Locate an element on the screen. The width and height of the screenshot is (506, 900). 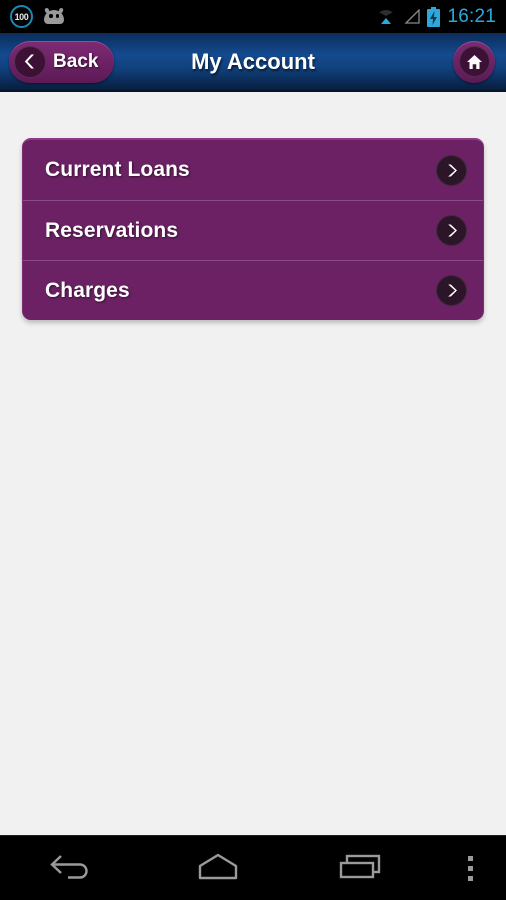
status-bar-right-icons: 16:21 is located at coordinates (435, 16).